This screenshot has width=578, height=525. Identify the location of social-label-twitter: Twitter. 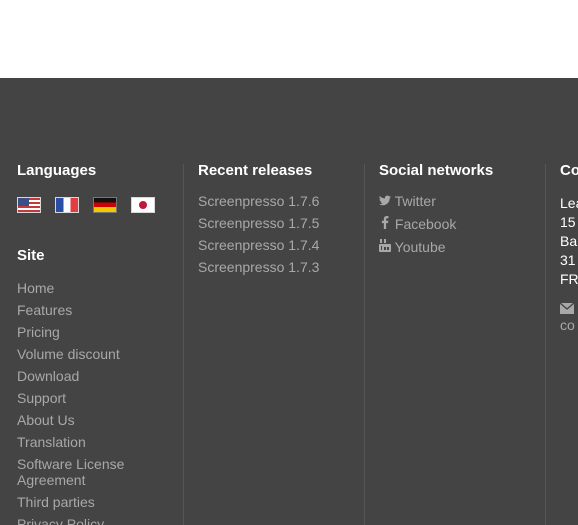
(415, 201).